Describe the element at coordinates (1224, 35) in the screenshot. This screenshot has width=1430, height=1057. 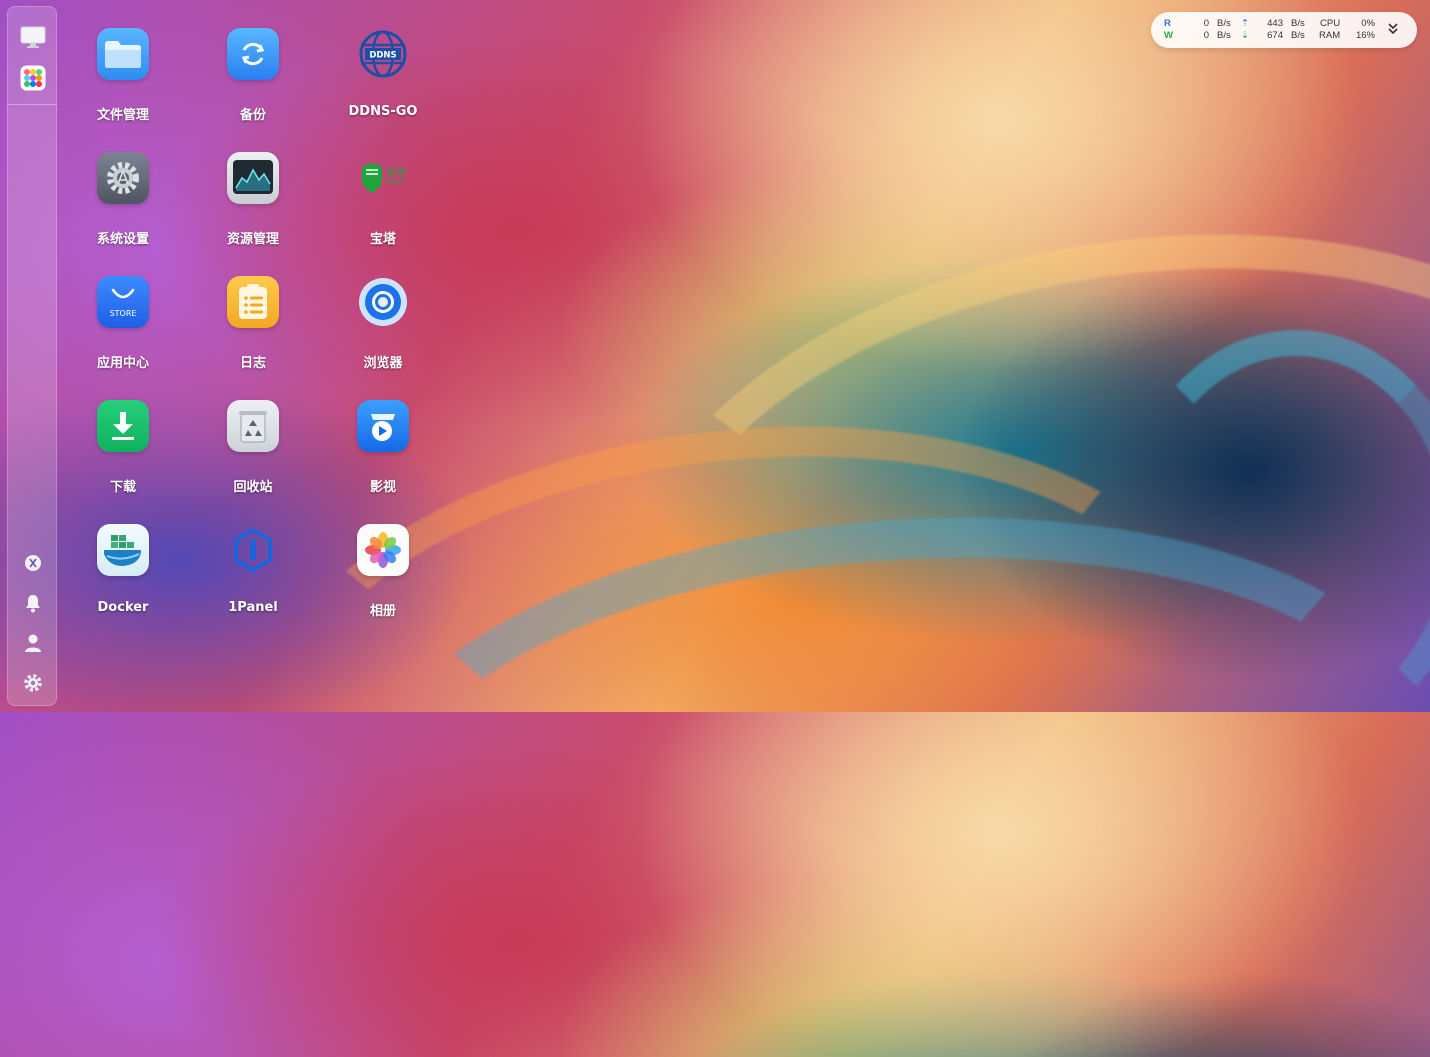
I see `write-unit: B/s` at that location.